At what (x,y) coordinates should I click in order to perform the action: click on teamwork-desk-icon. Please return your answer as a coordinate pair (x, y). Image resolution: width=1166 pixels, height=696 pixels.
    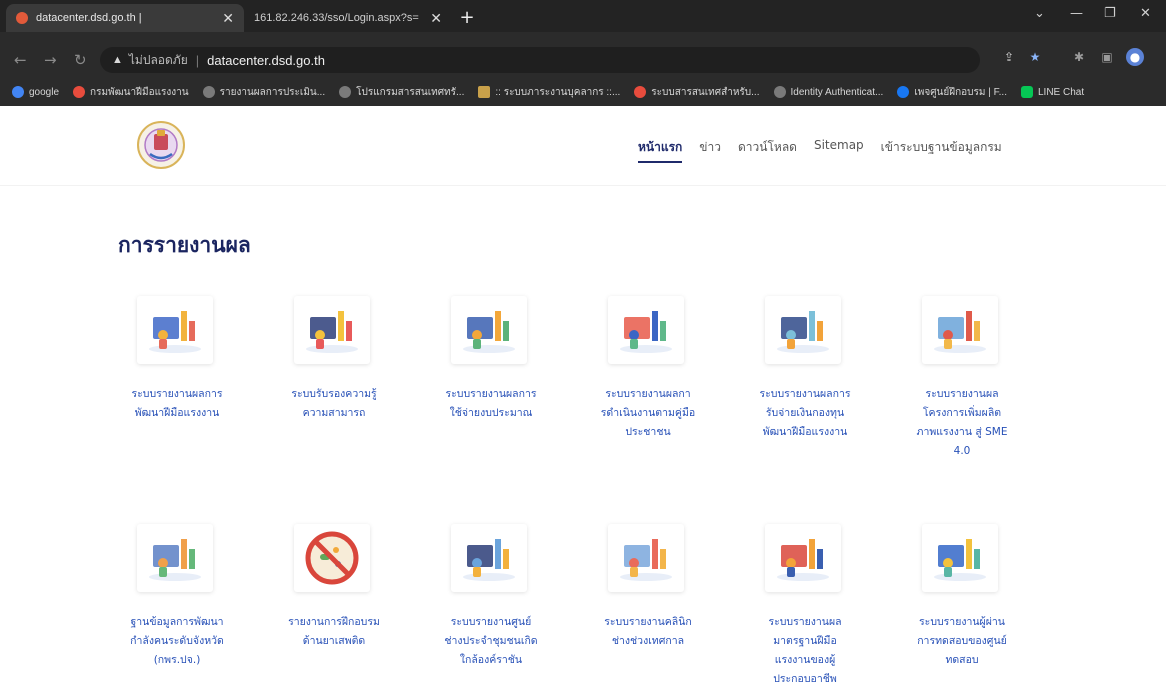
    Looking at the image, I should click on (960, 330).